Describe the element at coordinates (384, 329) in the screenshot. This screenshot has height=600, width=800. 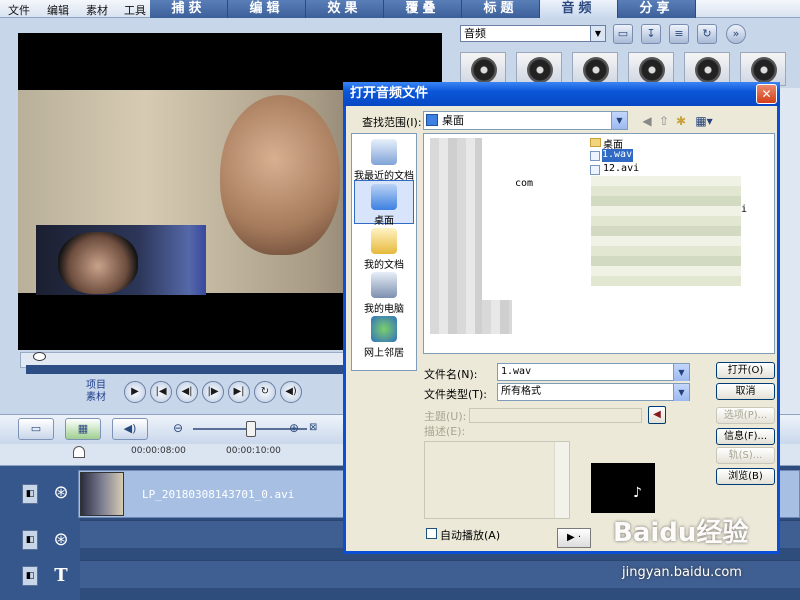
I see `network-icon` at that location.